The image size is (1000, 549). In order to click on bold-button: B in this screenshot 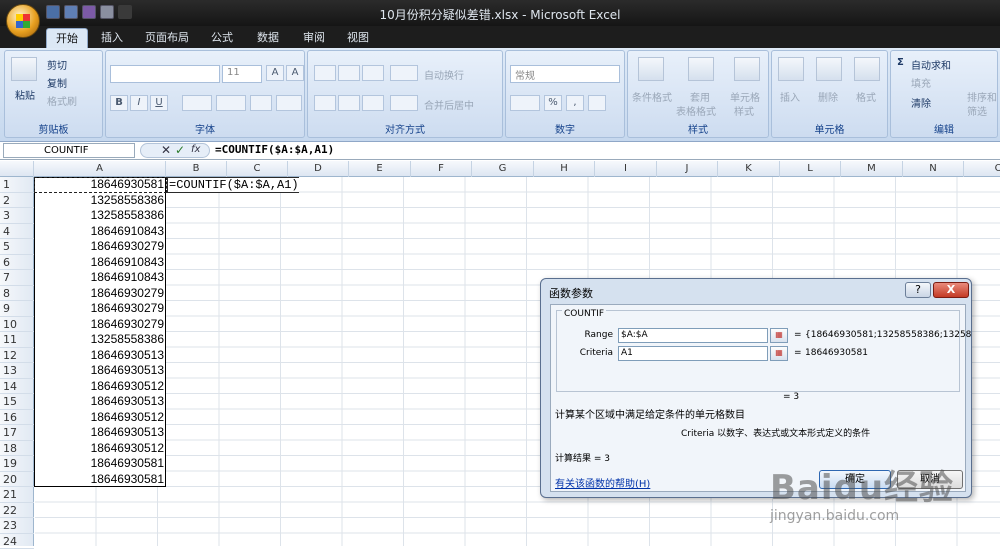, I will do `click(119, 103)`.